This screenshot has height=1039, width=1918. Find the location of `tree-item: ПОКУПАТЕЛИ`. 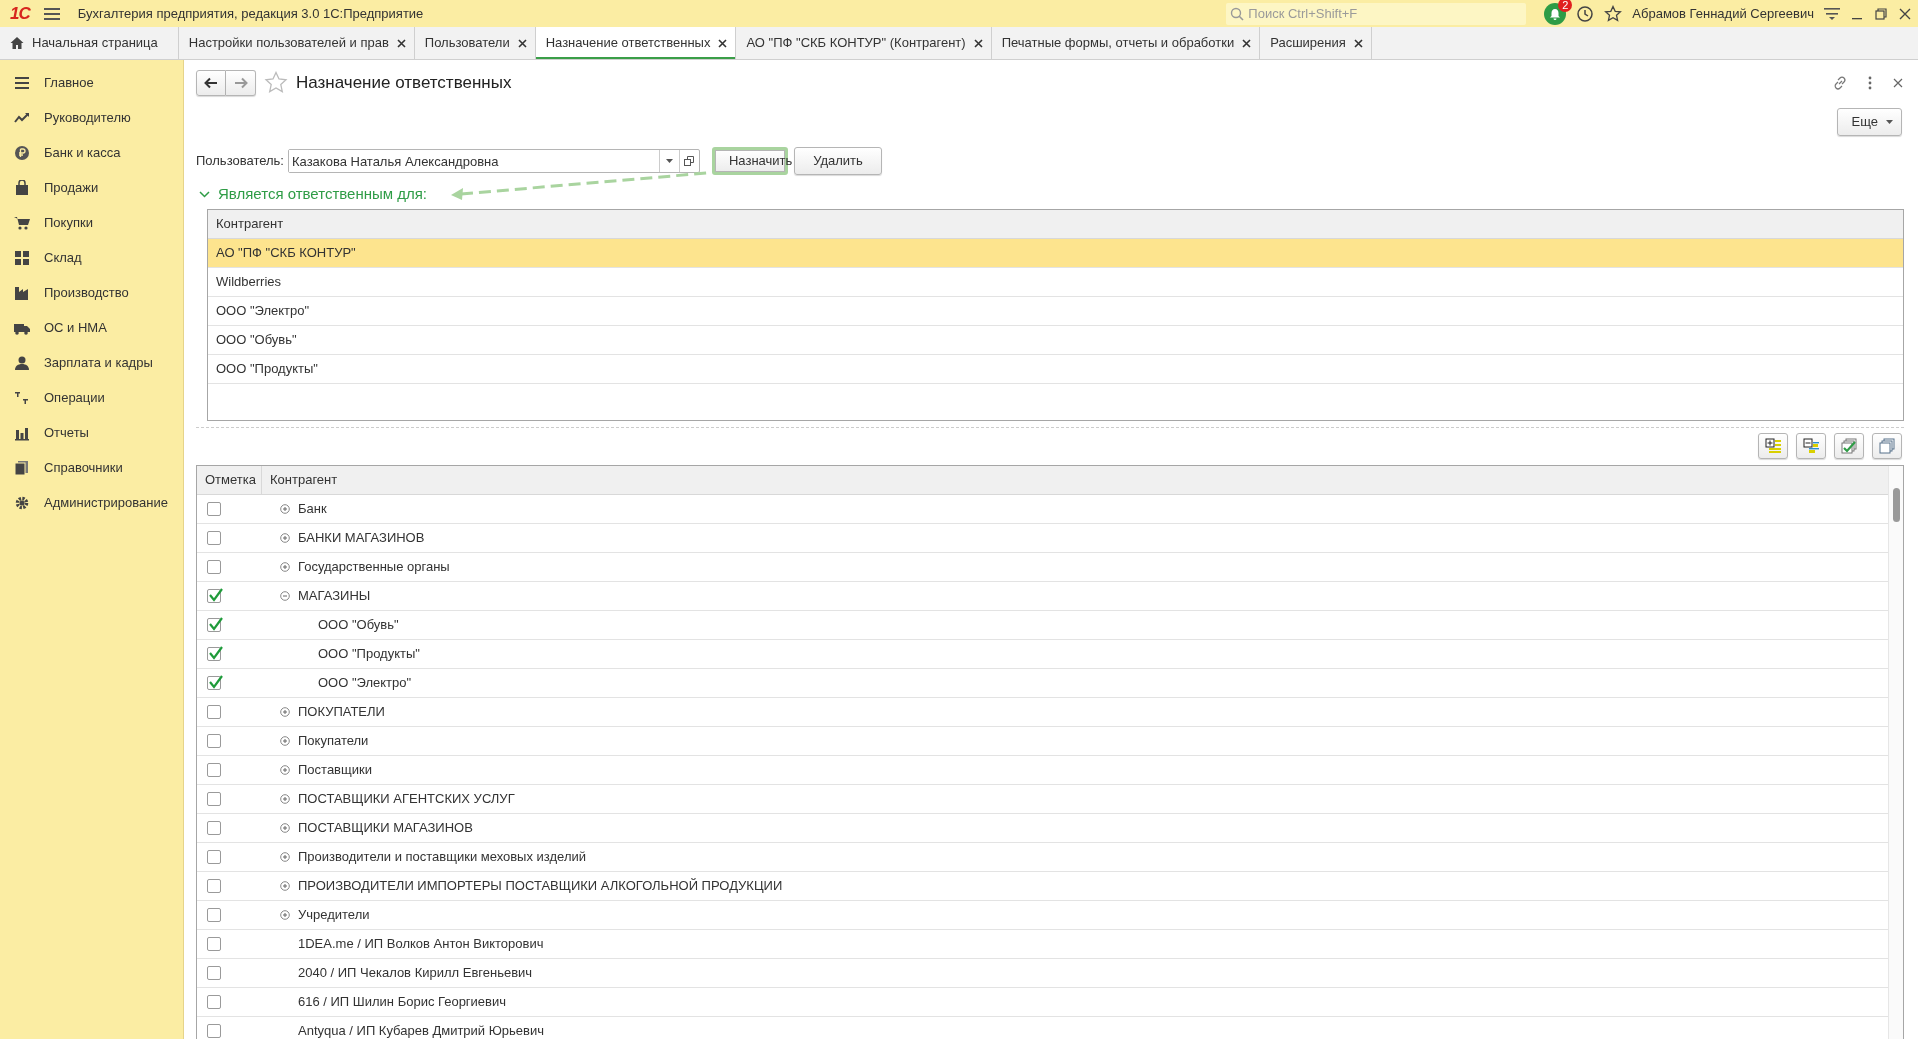

tree-item: ПОКУПАТЕЛИ is located at coordinates (341, 711).